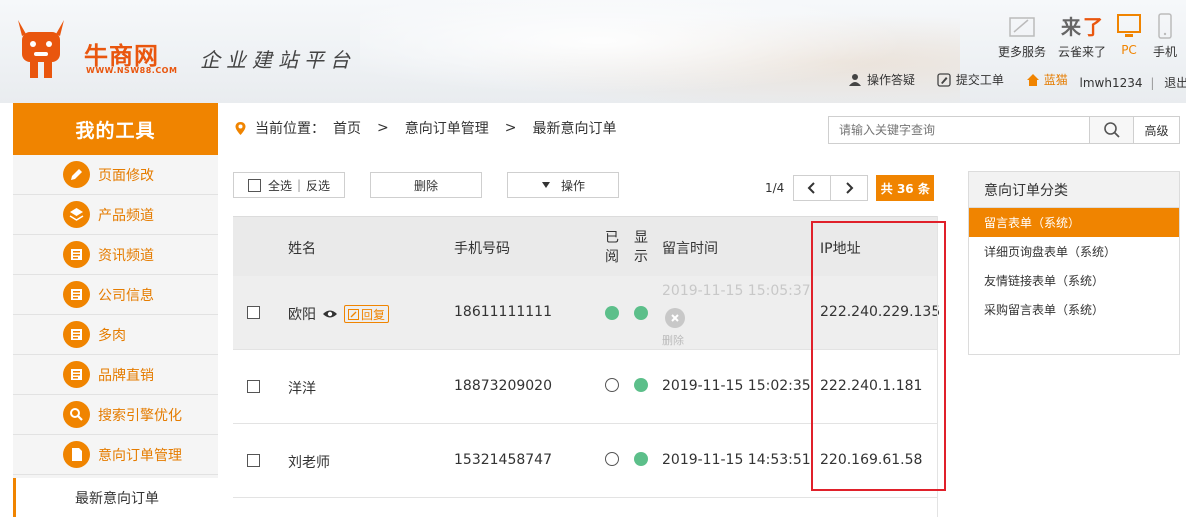 The height and width of the screenshot is (517, 1186). Describe the element at coordinates (447, 128) in the screenshot. I see `breadcrumb-orders: 意向订单管理` at that location.